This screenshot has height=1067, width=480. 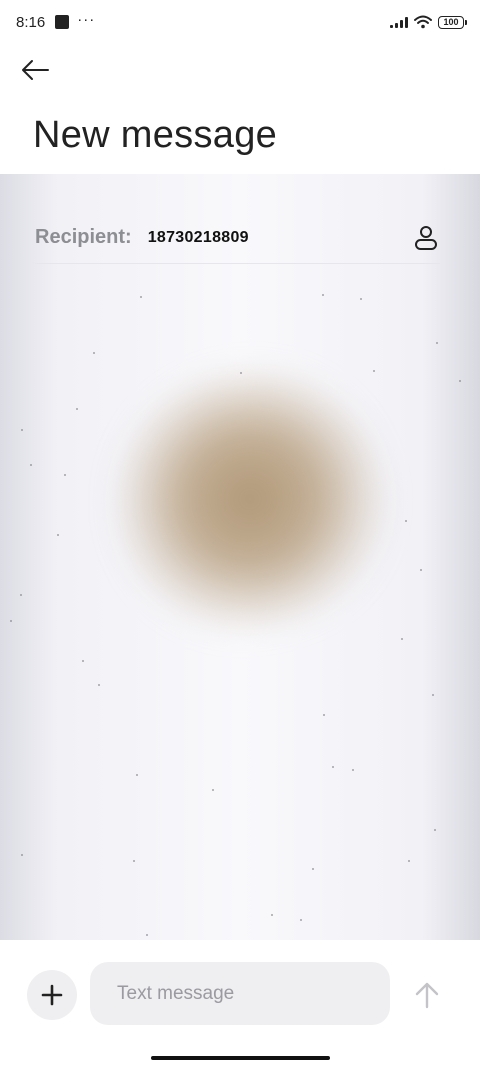 I want to click on gesture-nav-area, so click(x=240, y=1057).